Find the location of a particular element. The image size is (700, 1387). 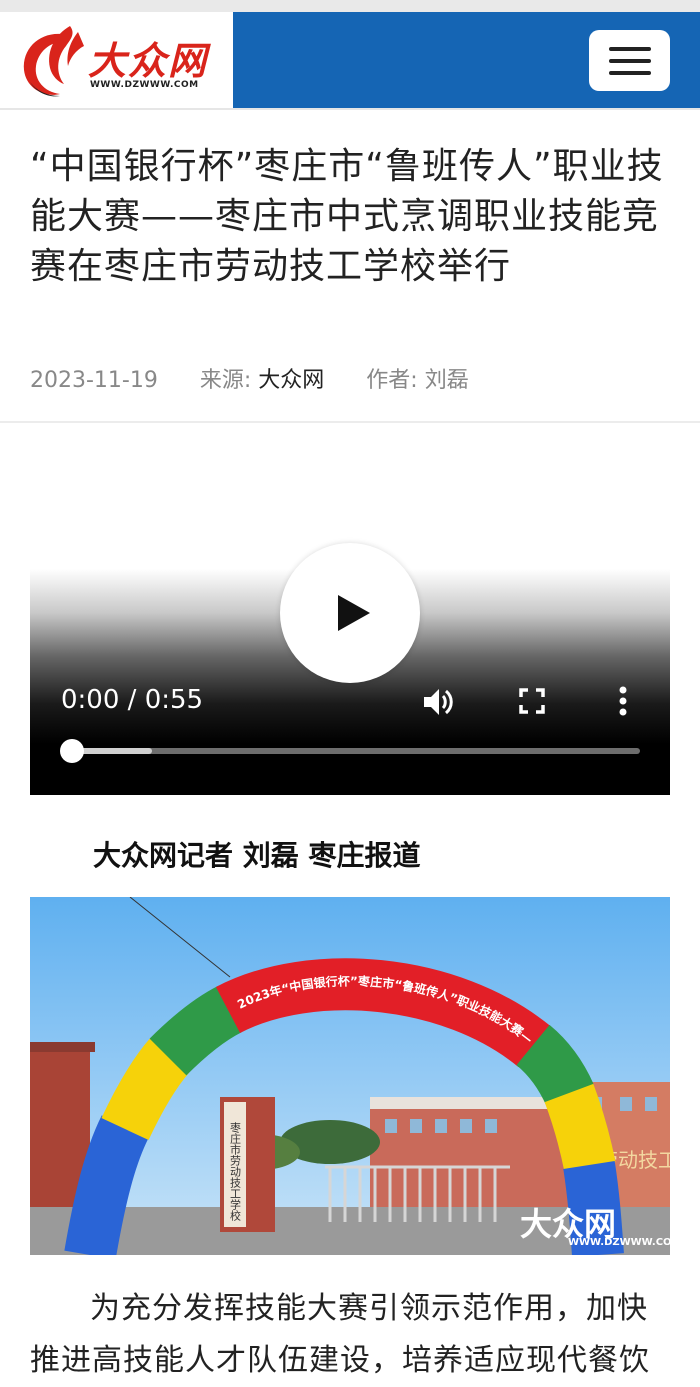

publish-date: 2023-11-19 is located at coordinates (94, 380).